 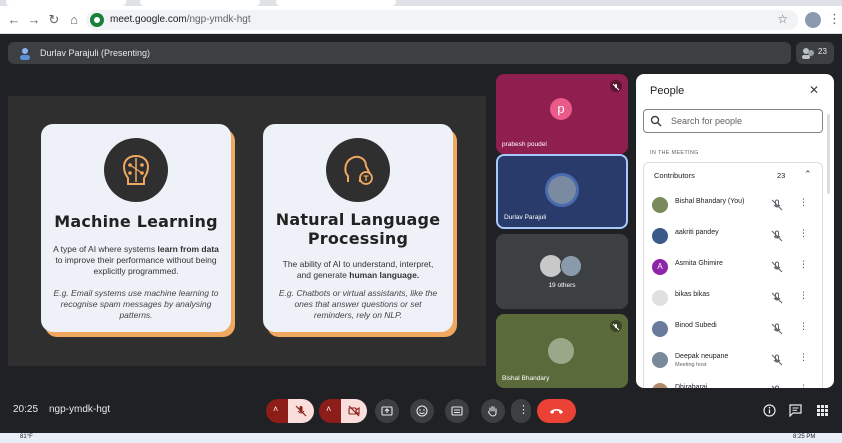 I want to click on end-call-button, so click(x=556, y=411).